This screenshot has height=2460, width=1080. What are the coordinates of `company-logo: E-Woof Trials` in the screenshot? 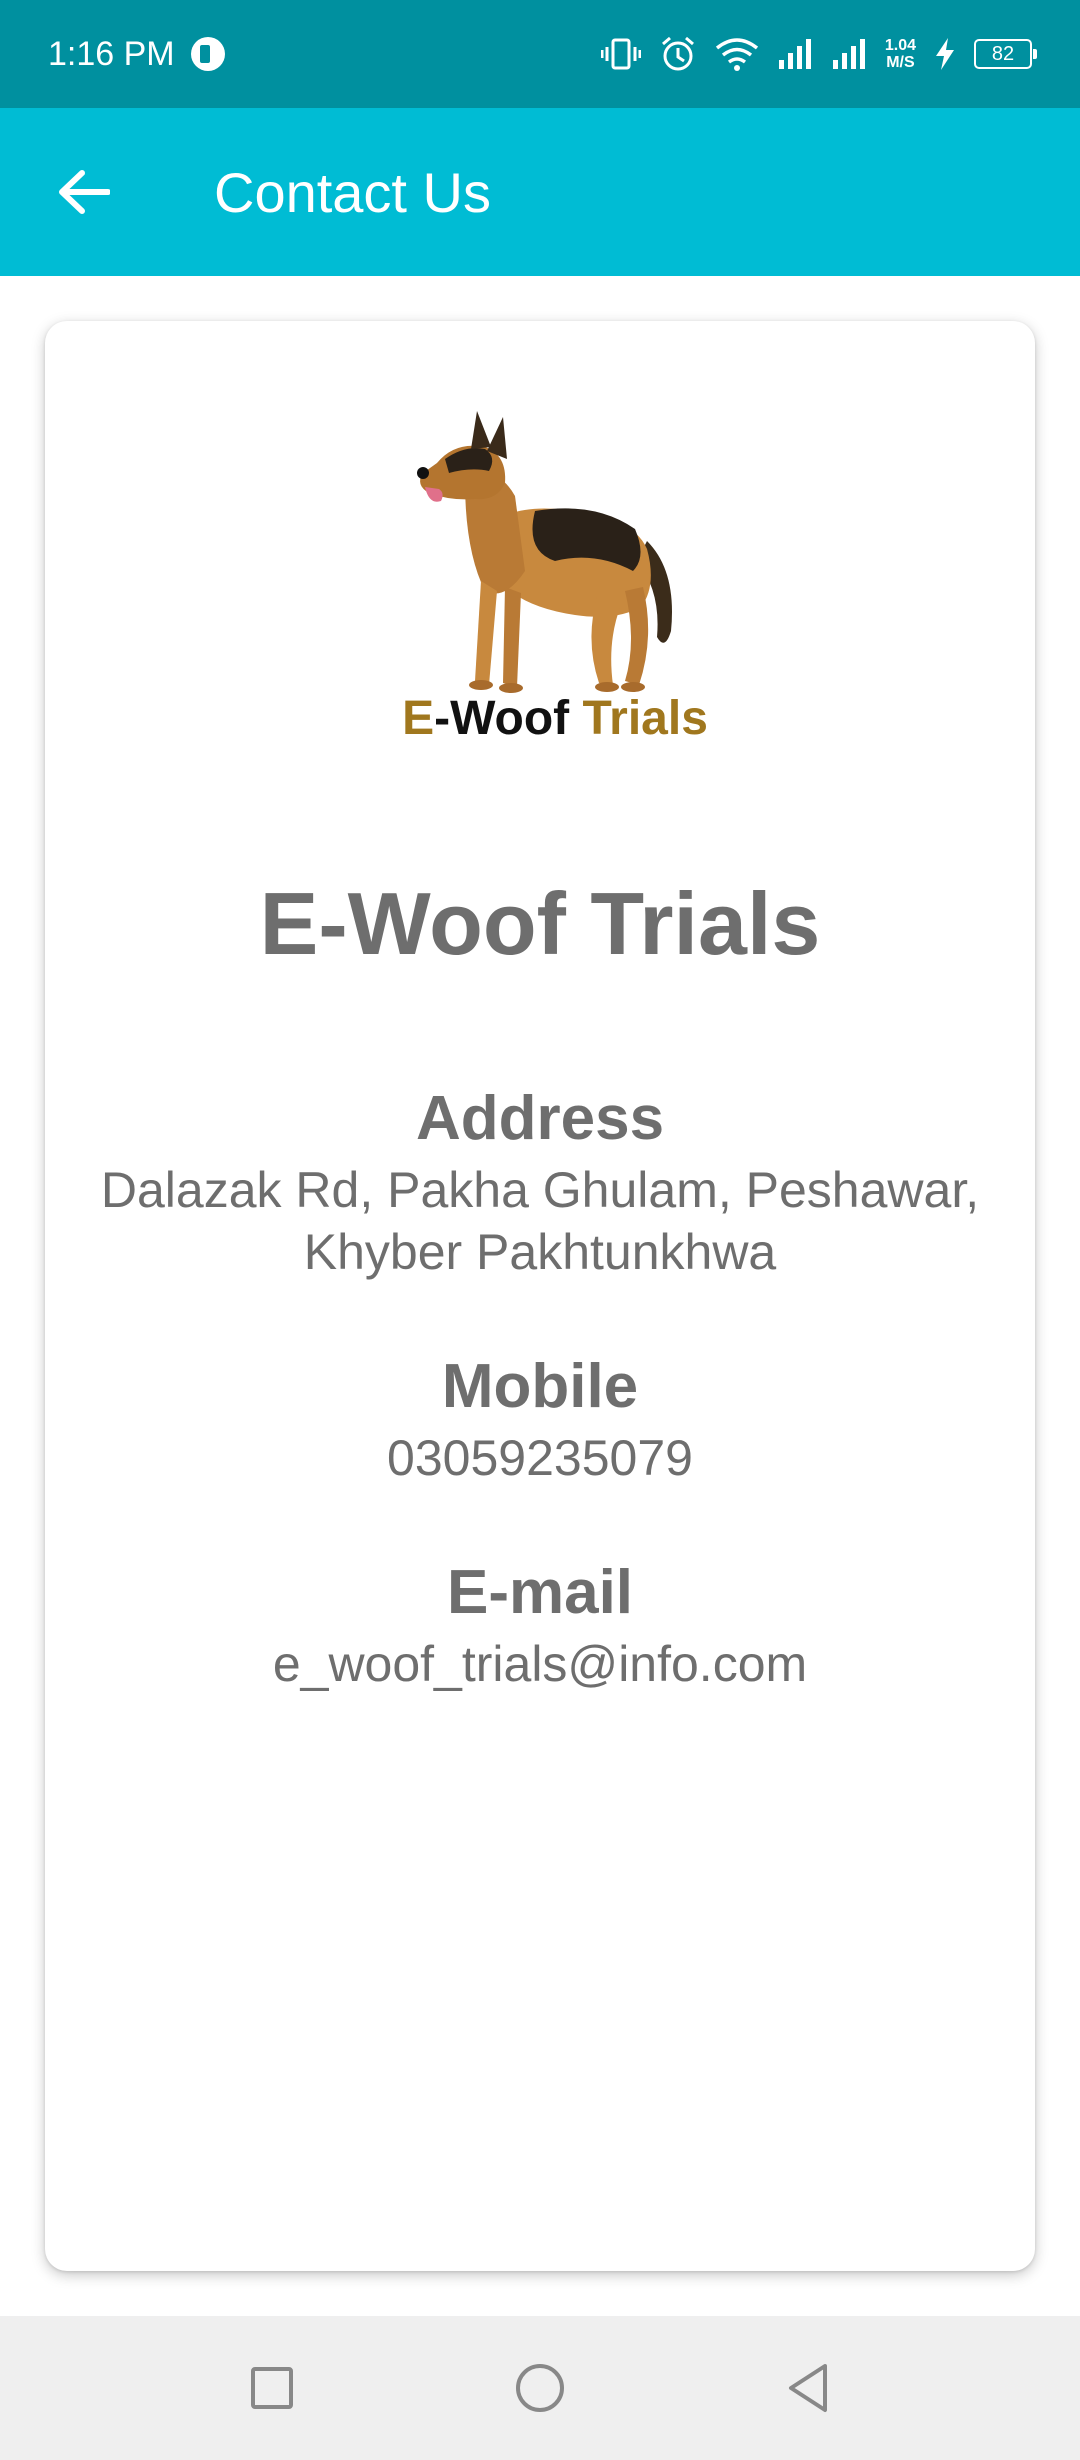 It's located at (555, 581).